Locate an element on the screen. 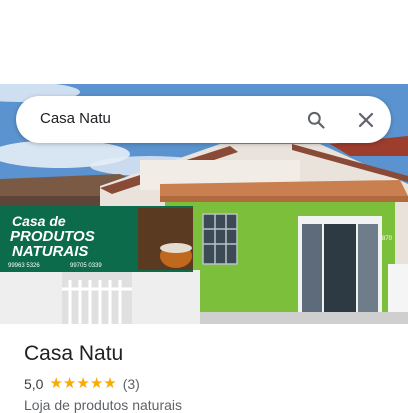 This screenshot has height=413, width=408. search-button is located at coordinates (316, 120).